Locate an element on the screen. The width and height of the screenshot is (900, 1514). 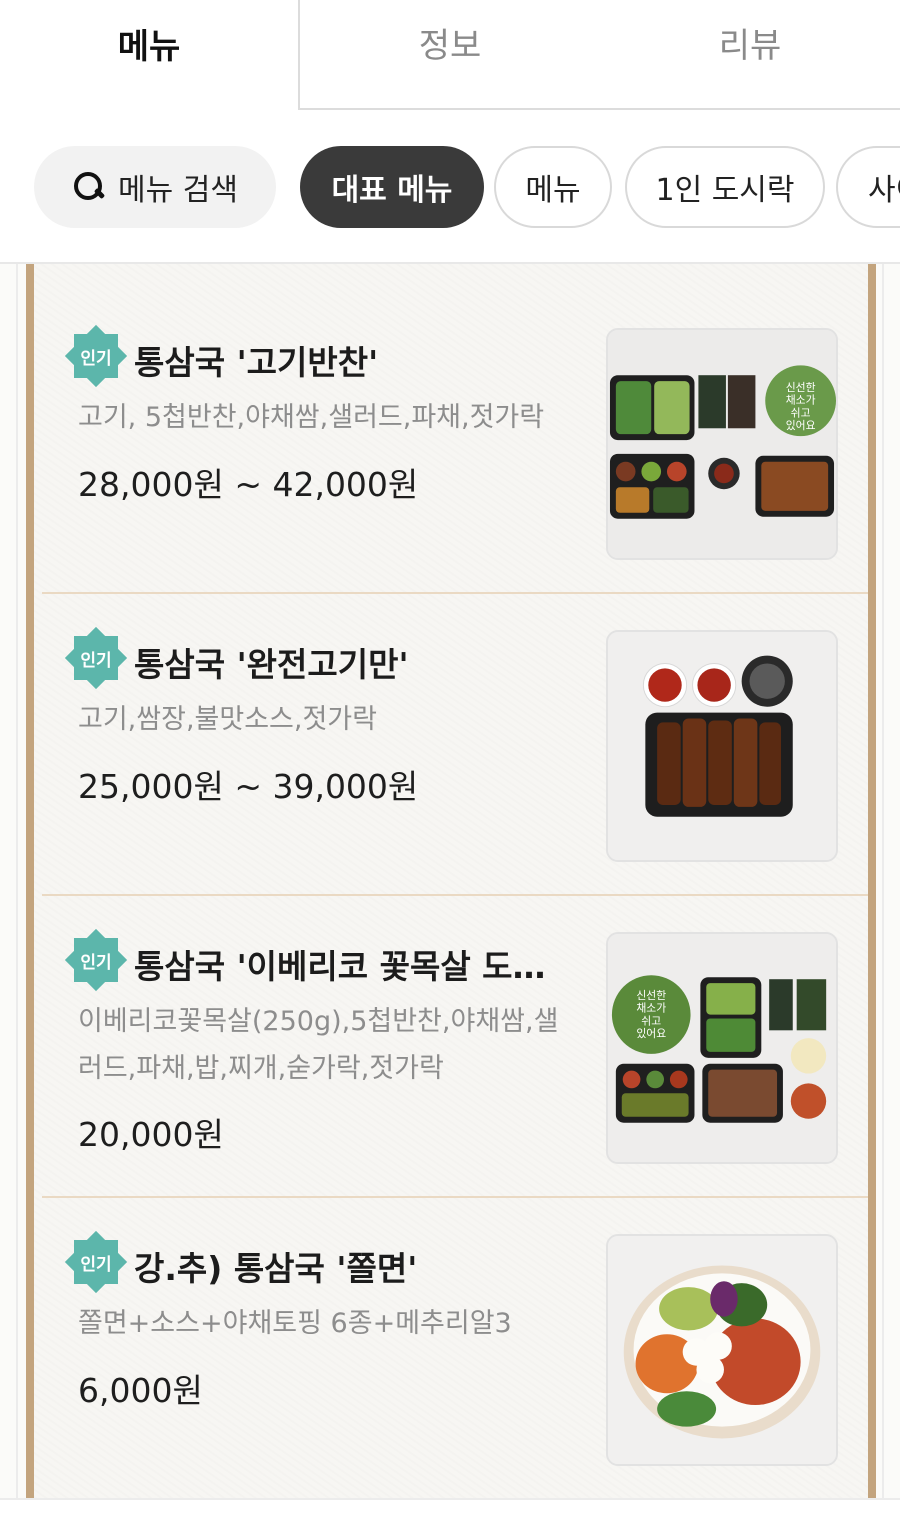
menu-item-price: 6,000원 is located at coordinates (140, 1390).